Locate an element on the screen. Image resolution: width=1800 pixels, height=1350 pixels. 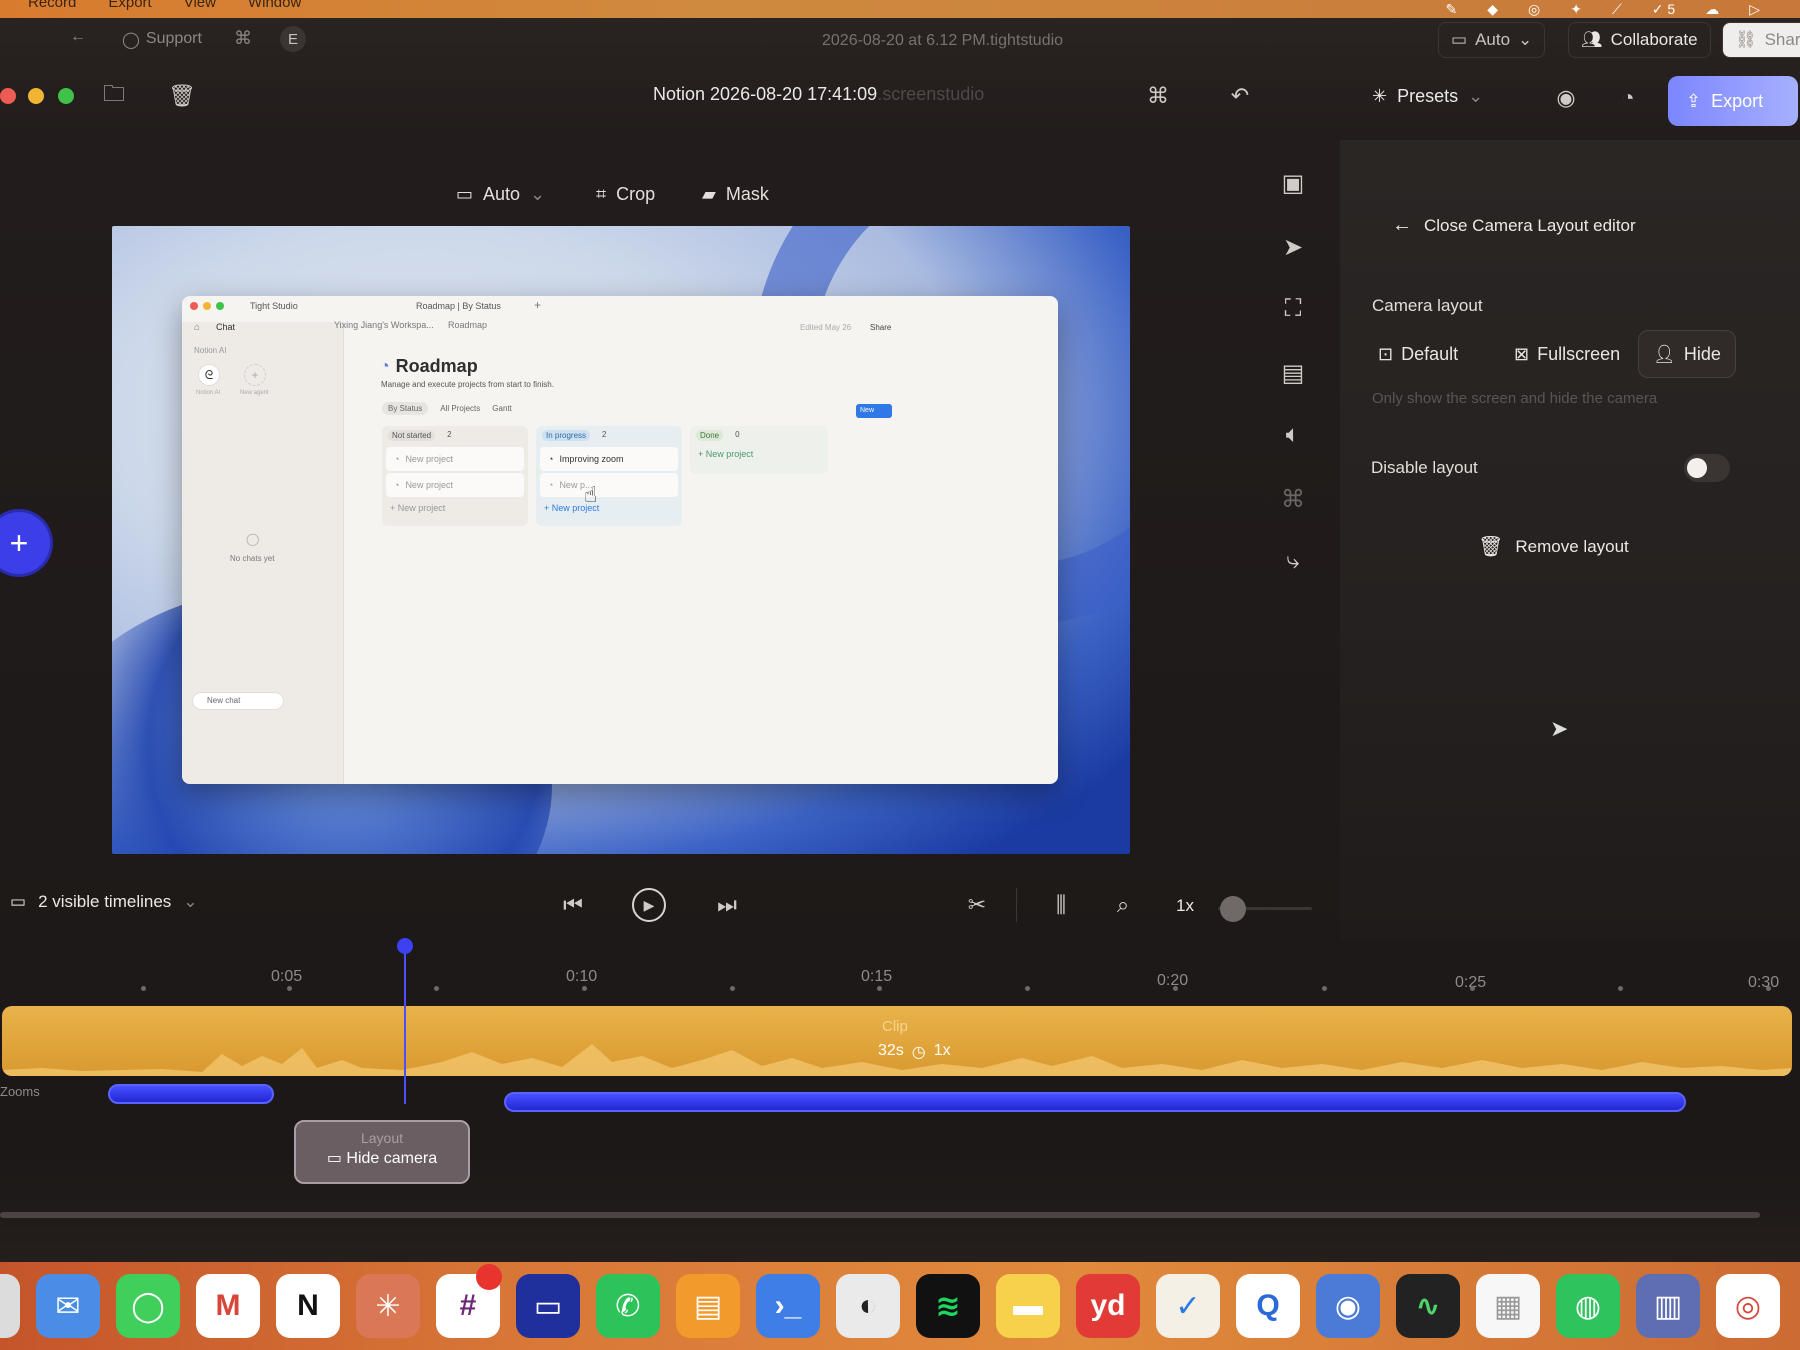
tasks-icon: ✓ is located at coordinates (1188, 1306).